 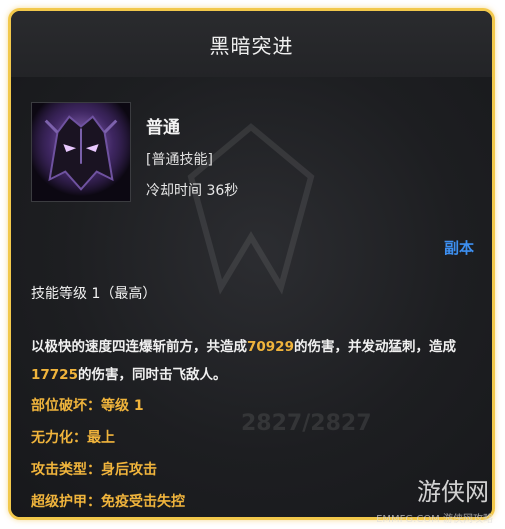 What do you see at coordinates (66, 470) in the screenshot?
I see `attribute-label: 攻击类型：` at bounding box center [66, 470].